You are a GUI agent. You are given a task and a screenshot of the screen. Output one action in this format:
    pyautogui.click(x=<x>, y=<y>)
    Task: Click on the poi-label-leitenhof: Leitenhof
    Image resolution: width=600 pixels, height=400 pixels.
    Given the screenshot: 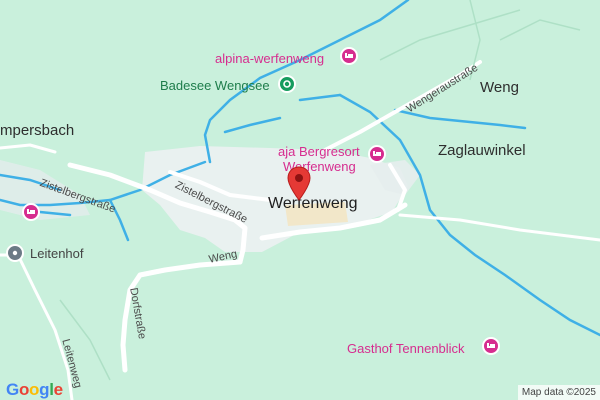 What is the action you would take?
    pyautogui.click(x=57, y=253)
    